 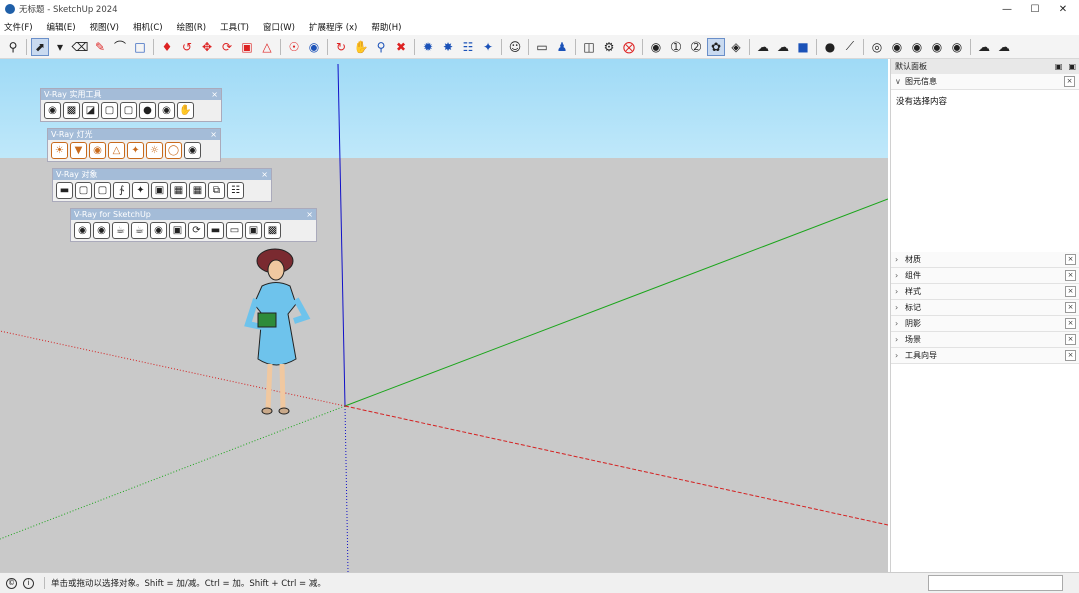 I want to click on menu-file: 文件(F), so click(x=18, y=27).